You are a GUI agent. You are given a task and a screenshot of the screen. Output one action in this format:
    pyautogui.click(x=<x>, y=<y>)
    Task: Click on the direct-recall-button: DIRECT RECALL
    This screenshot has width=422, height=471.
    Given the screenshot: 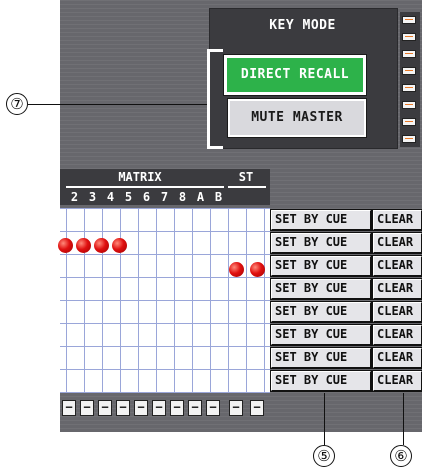 What is the action you would take?
    pyautogui.click(x=295, y=75)
    